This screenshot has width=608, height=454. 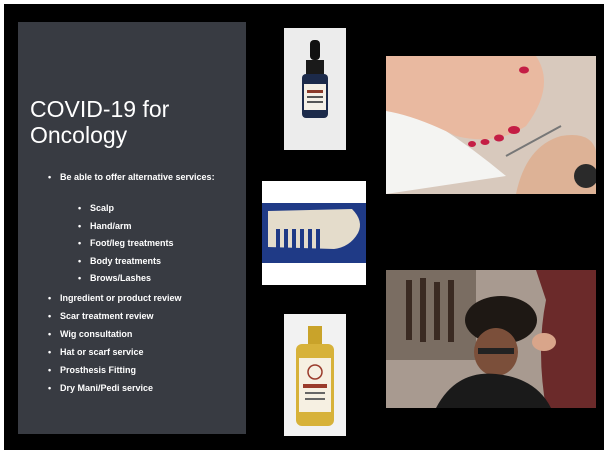 I want to click on dropper-bottle-icon, so click(x=315, y=89).